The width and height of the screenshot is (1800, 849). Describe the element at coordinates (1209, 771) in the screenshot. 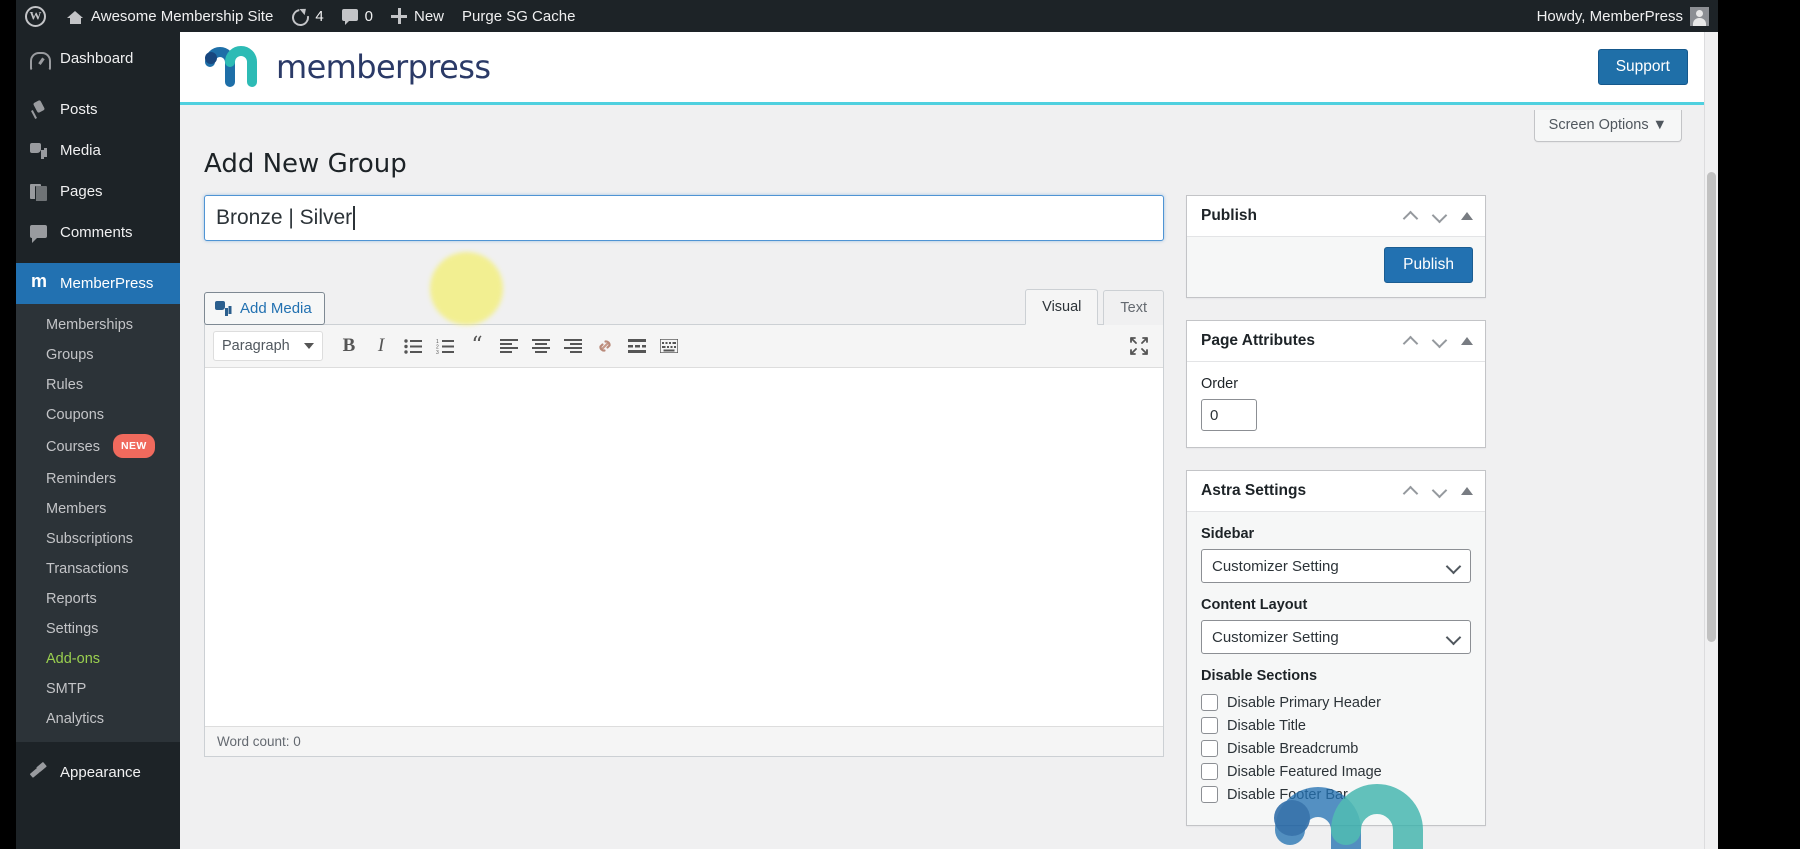

I see `checkbox-disable-featured-image` at that location.